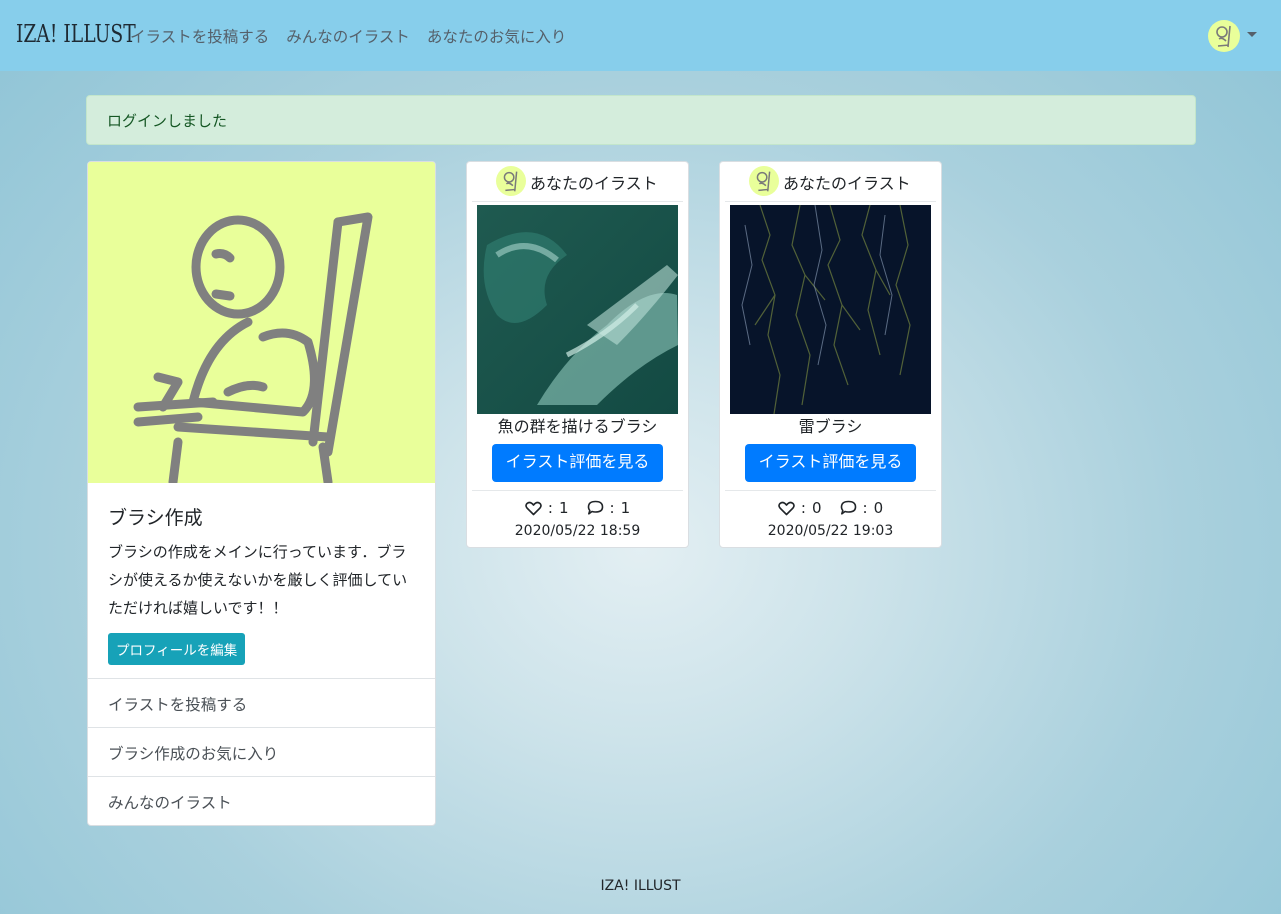 The height and width of the screenshot is (914, 1281). What do you see at coordinates (167, 121) in the screenshot?
I see `alert-message: ログインしました` at bounding box center [167, 121].